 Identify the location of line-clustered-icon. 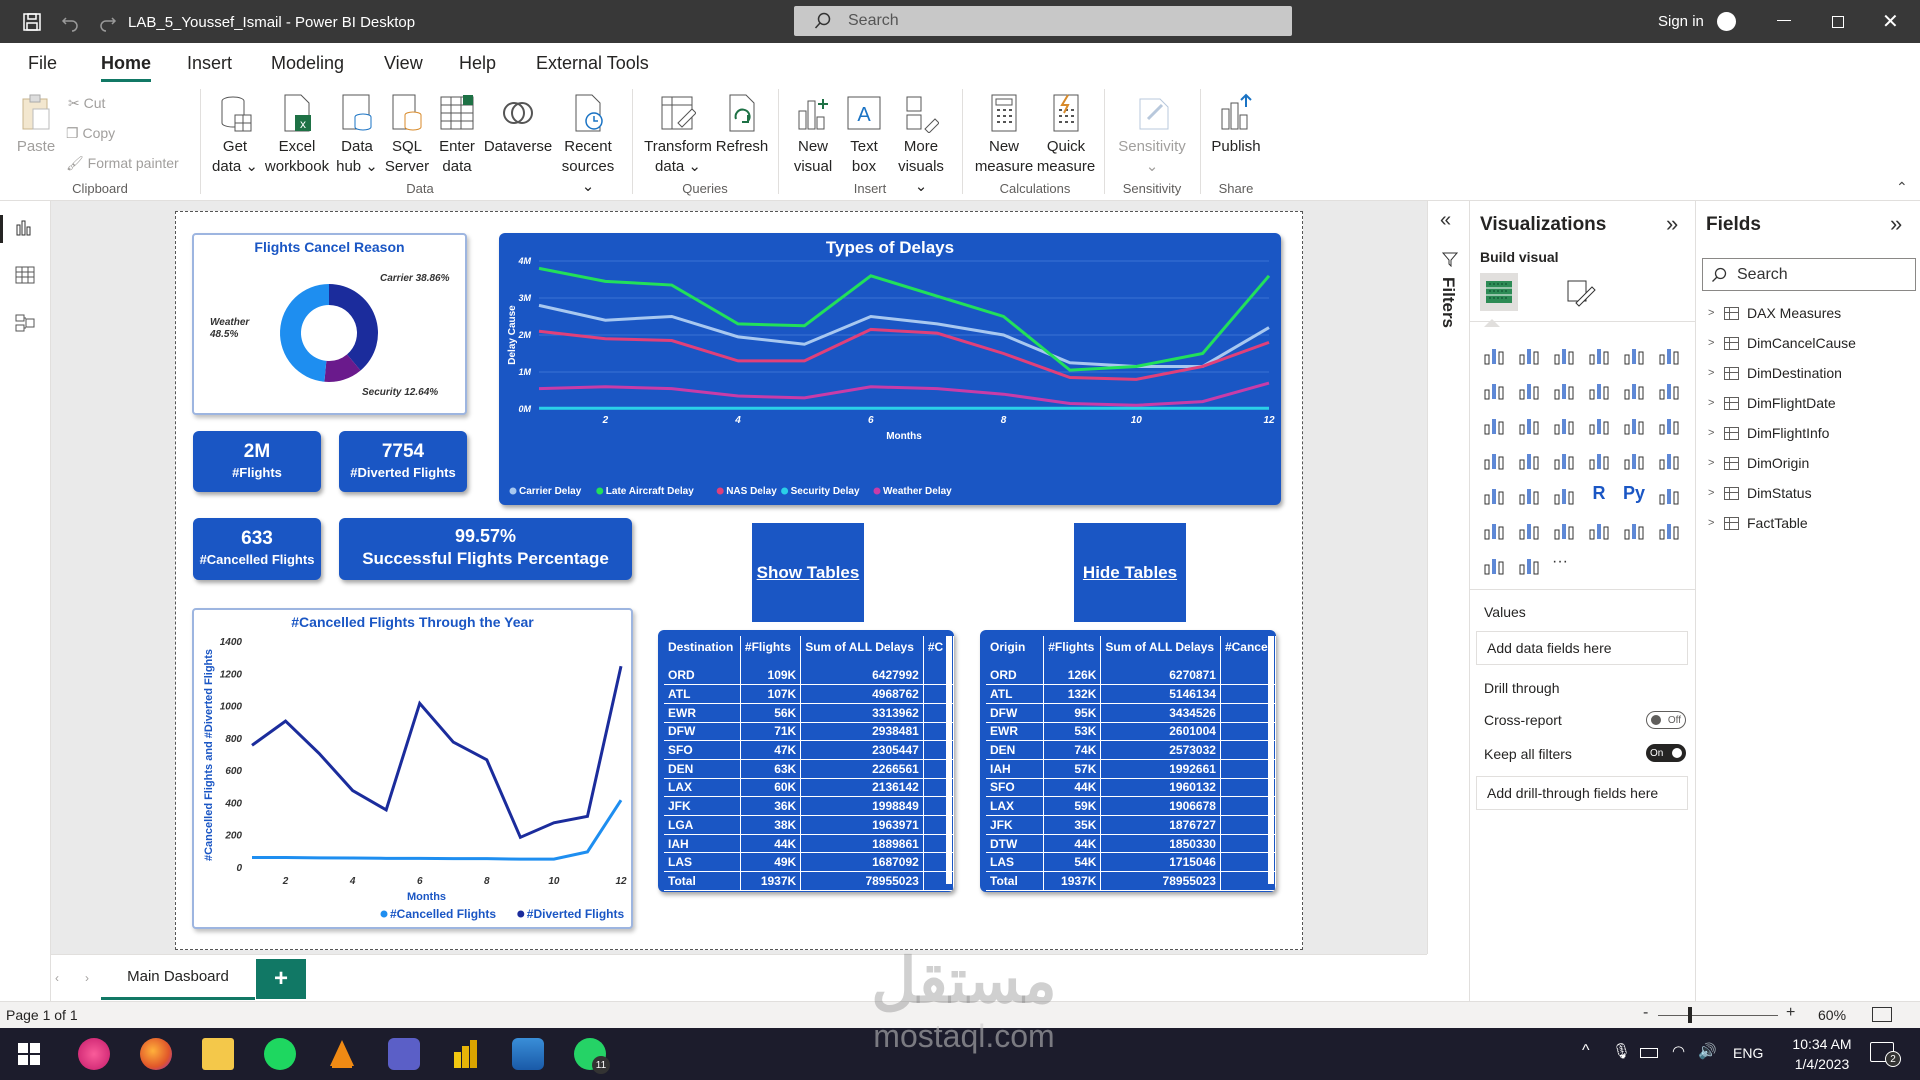
(1634, 390).